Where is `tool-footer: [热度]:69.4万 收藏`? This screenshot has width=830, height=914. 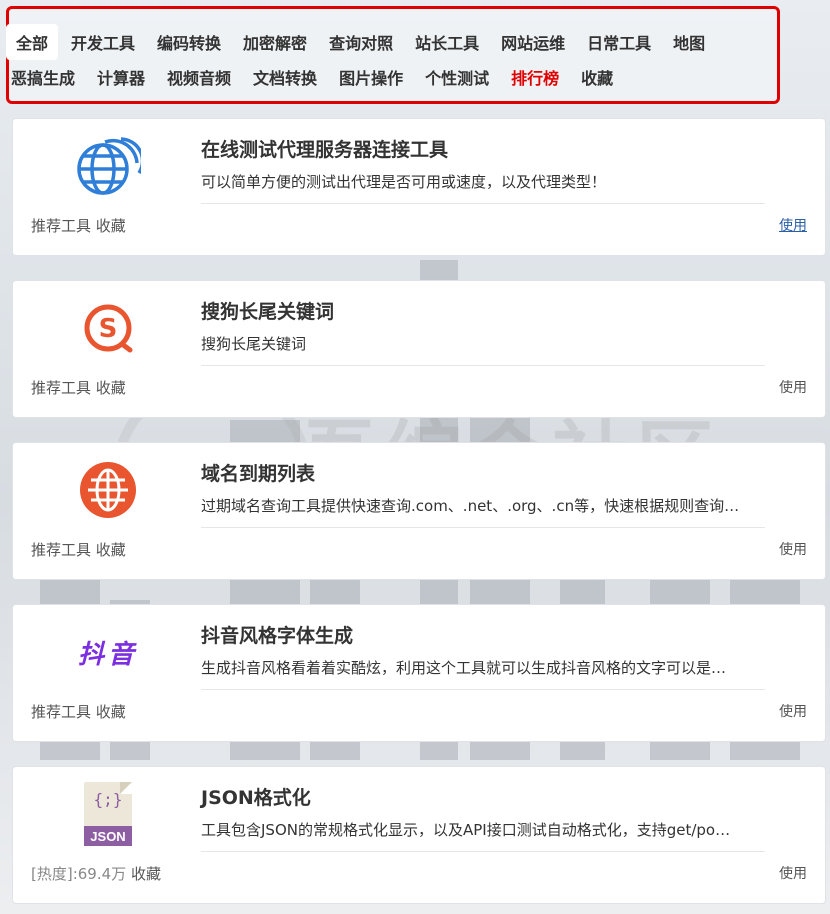 tool-footer: [热度]:69.4万 收藏 is located at coordinates (96, 873).